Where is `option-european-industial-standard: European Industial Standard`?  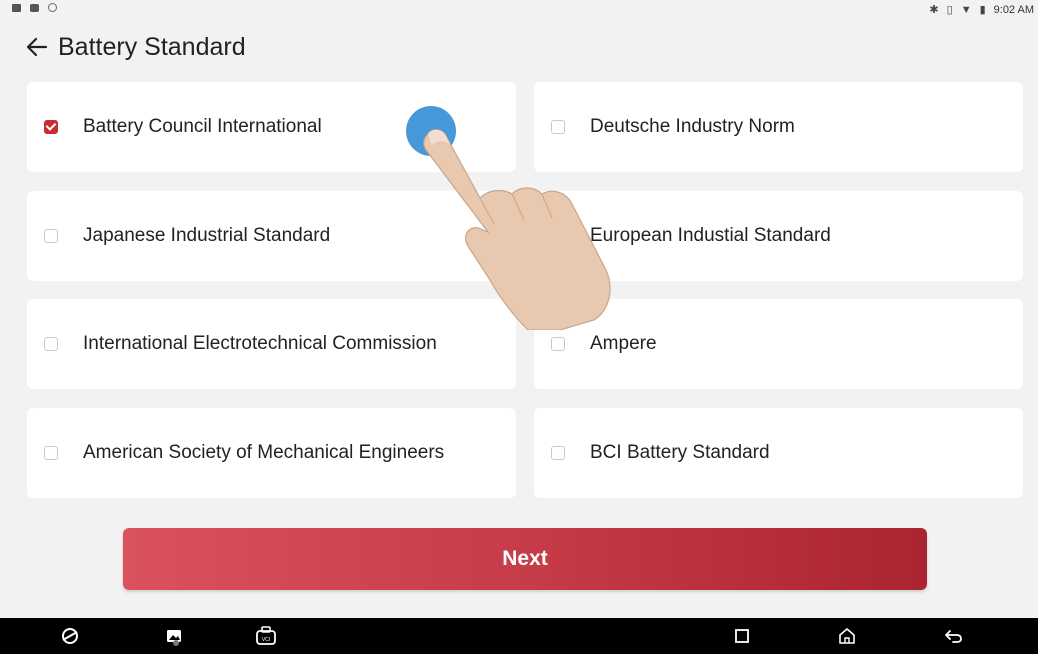 option-european-industial-standard: European Industial Standard is located at coordinates (778, 236).